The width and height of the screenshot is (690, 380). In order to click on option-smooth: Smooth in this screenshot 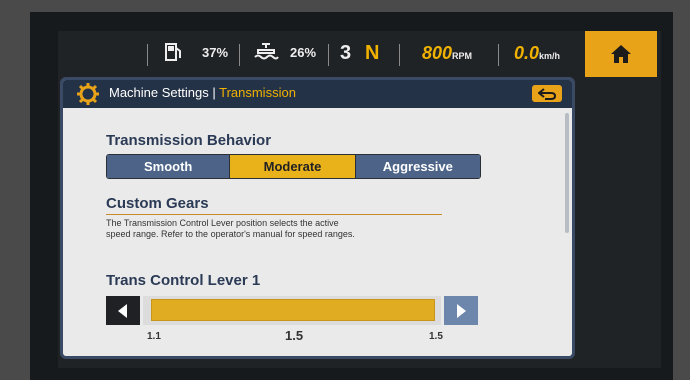, I will do `click(169, 166)`.